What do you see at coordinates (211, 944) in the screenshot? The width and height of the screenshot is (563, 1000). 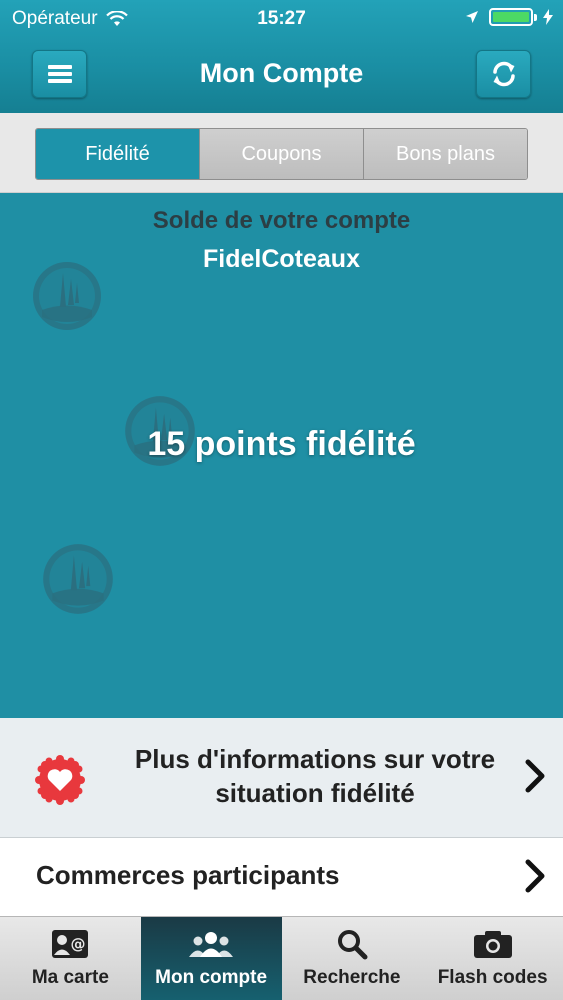 I see `people-icon` at bounding box center [211, 944].